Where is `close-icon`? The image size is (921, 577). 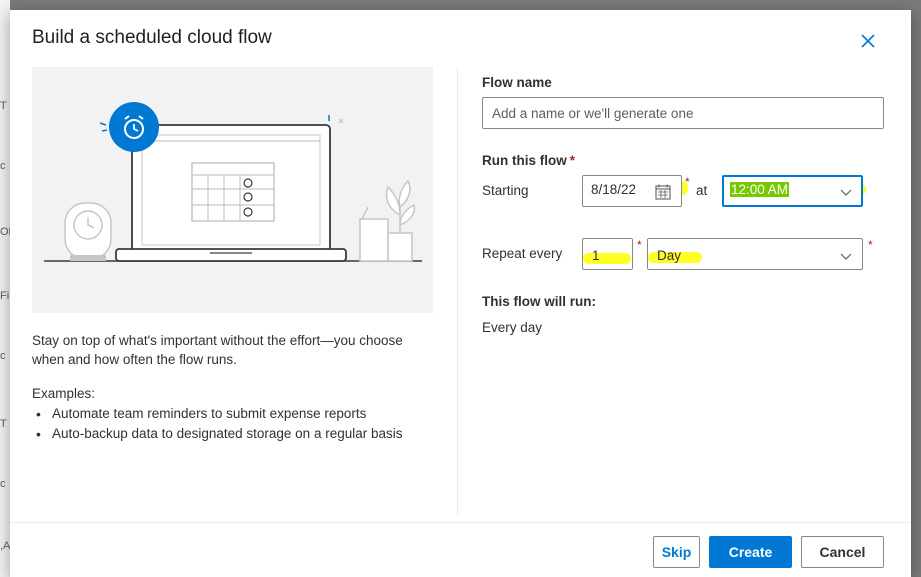
close-icon is located at coordinates (868, 41).